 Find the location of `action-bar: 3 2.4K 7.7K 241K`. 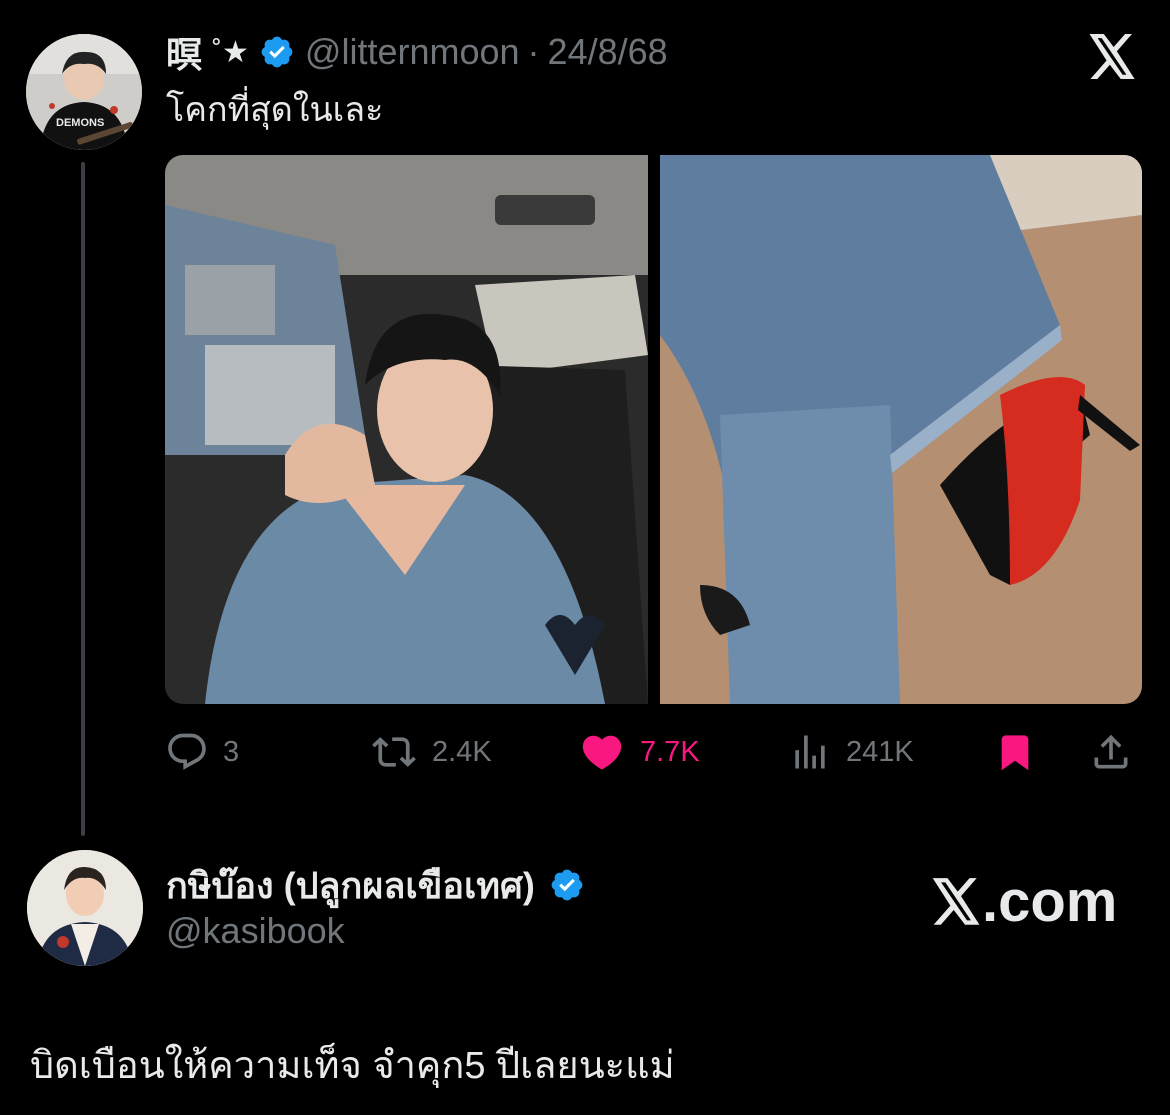

action-bar: 3 2.4K 7.7K 241K is located at coordinates (652, 752).